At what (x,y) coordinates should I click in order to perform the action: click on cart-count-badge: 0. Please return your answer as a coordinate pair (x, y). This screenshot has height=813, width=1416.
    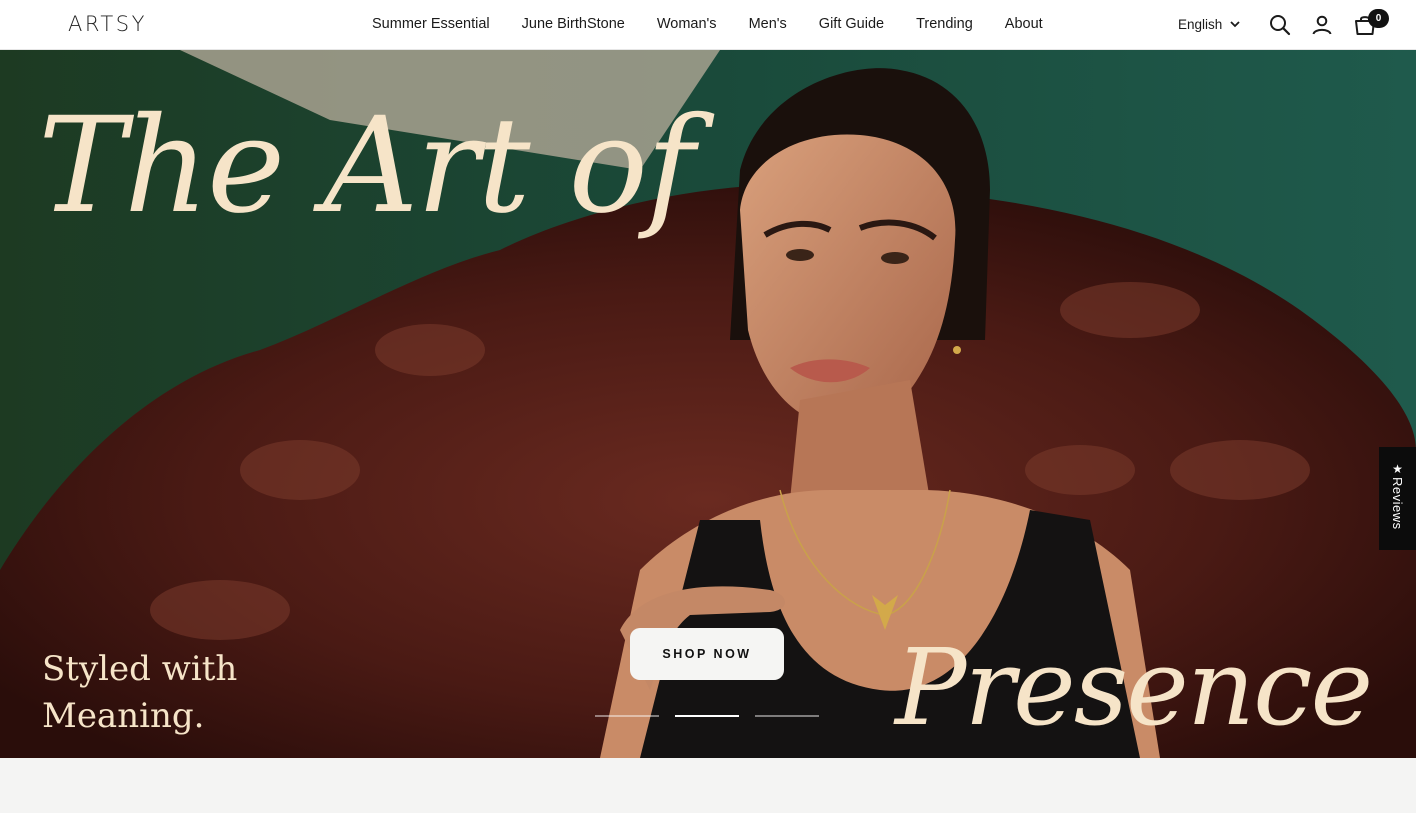
    Looking at the image, I should click on (1378, 18).